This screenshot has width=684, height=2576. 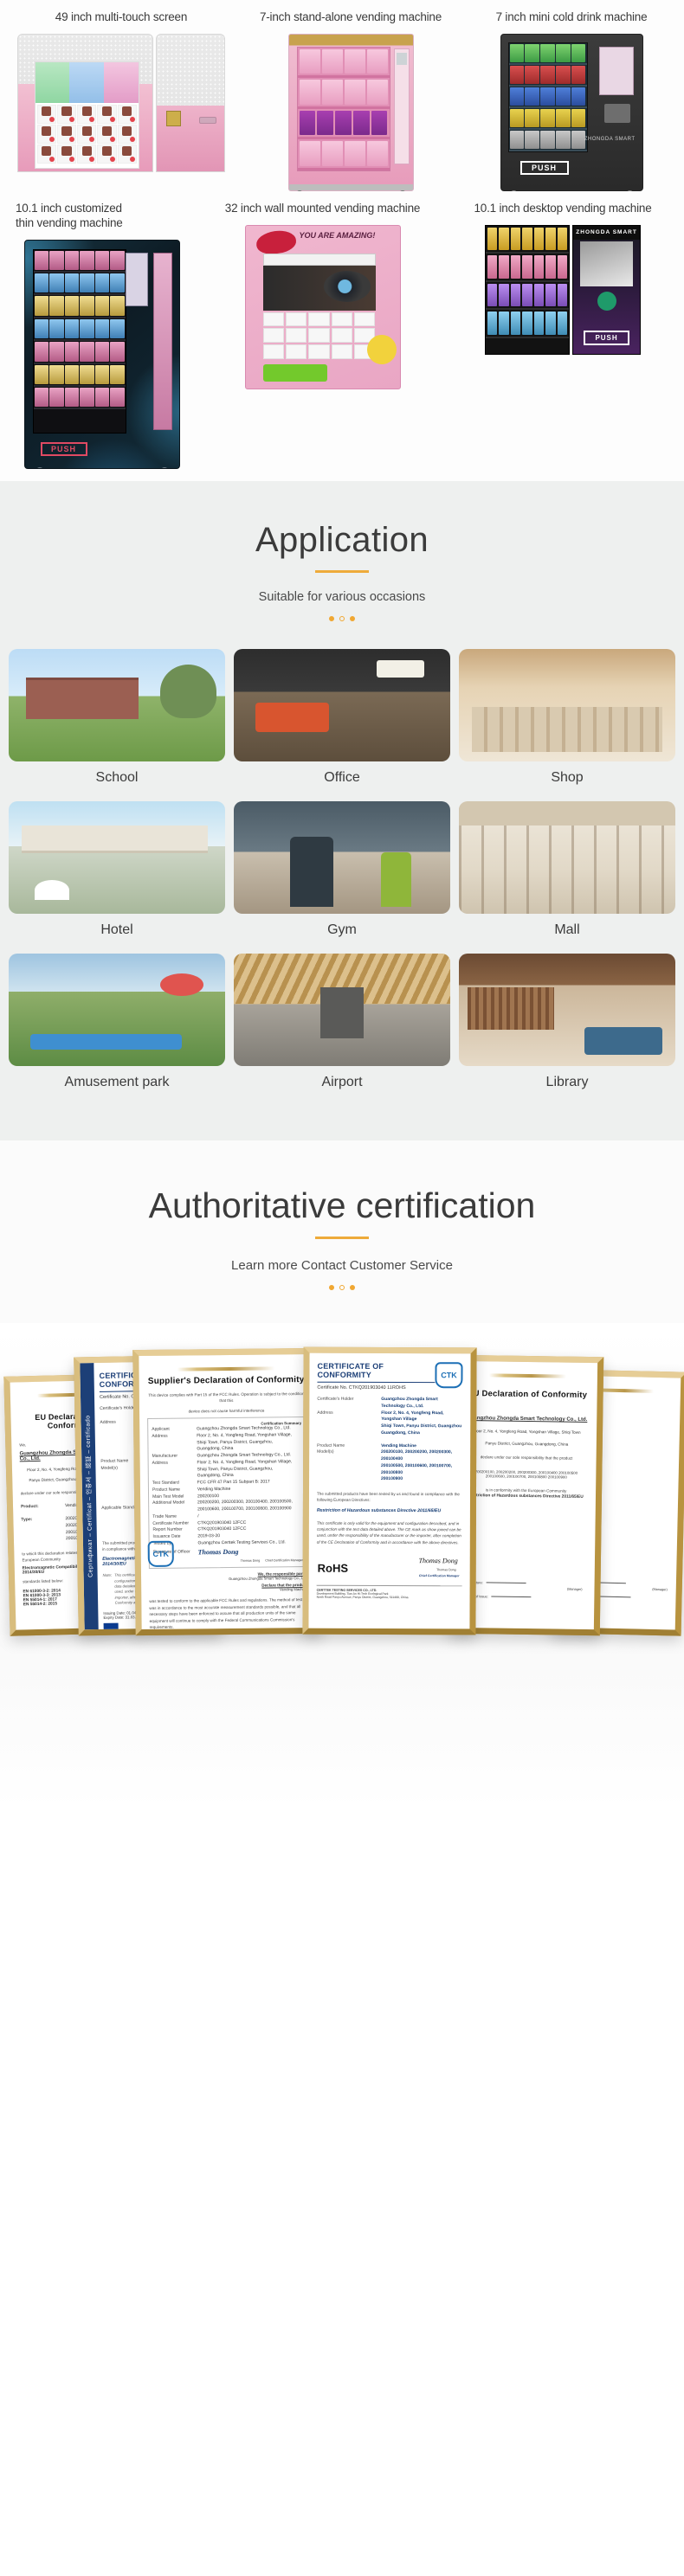 I want to click on machine-side-display, so click(x=162, y=341).